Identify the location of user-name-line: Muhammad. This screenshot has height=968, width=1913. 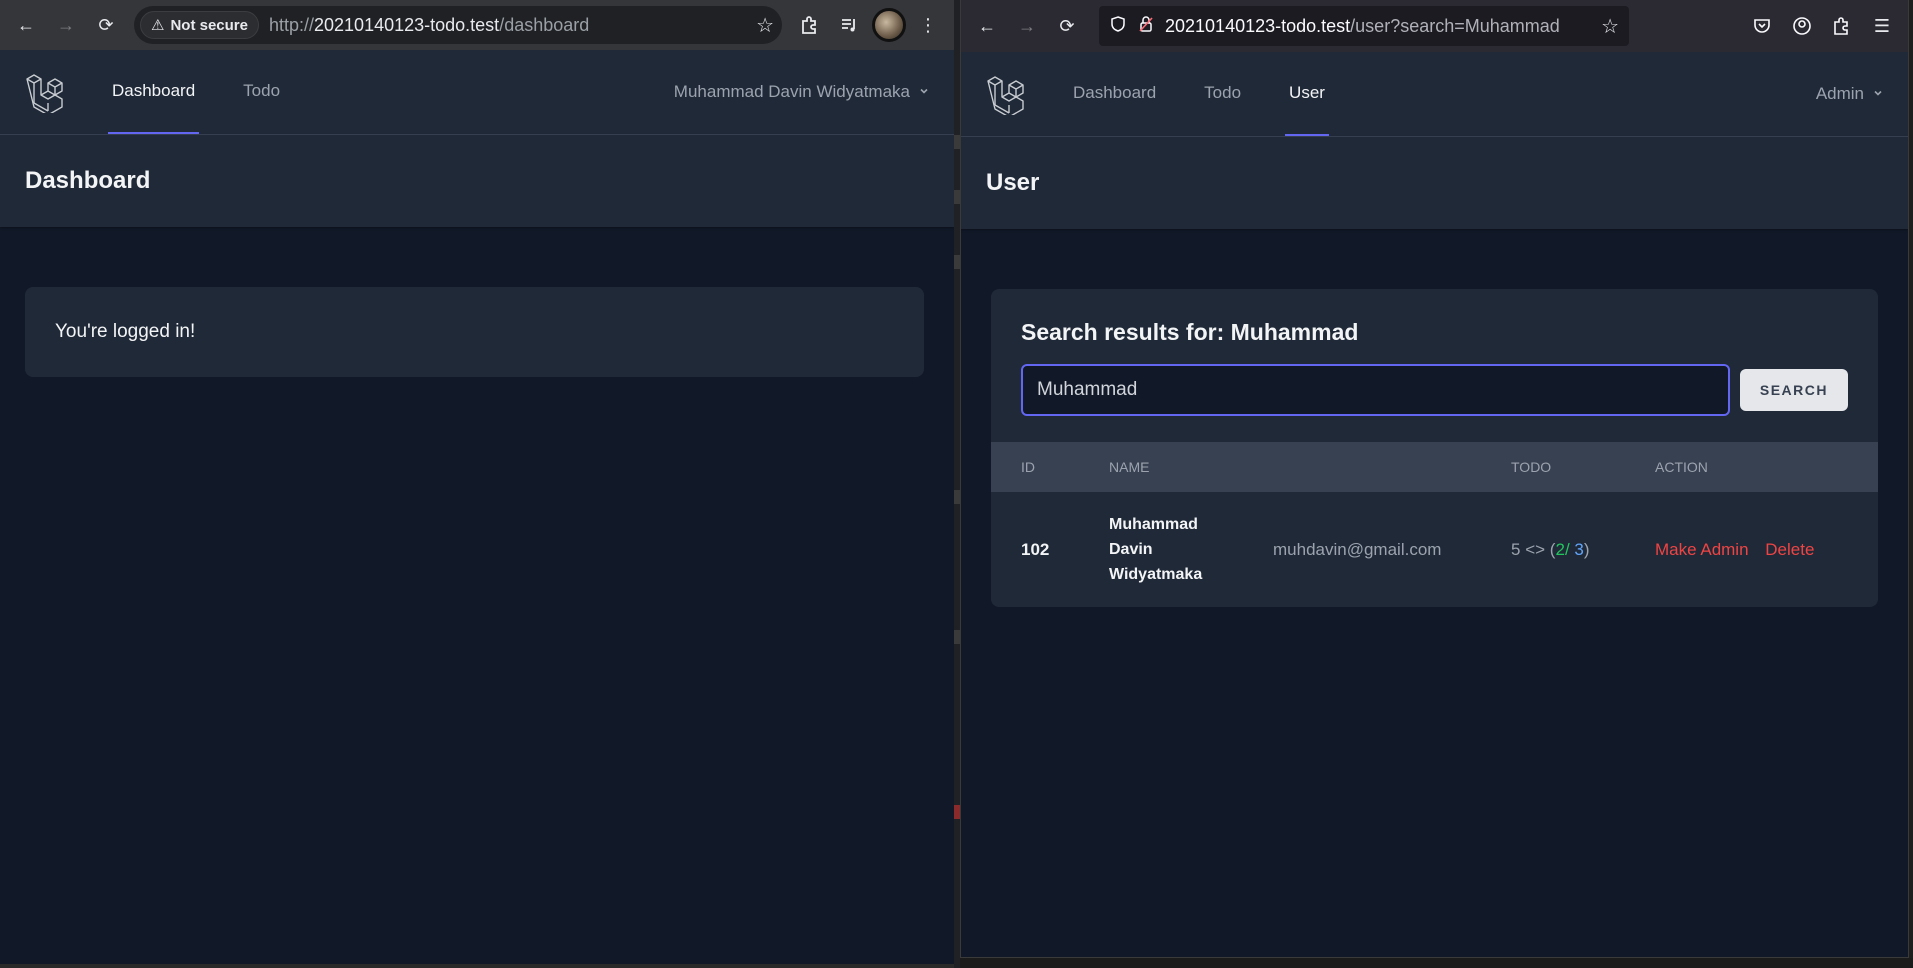
(1153, 524).